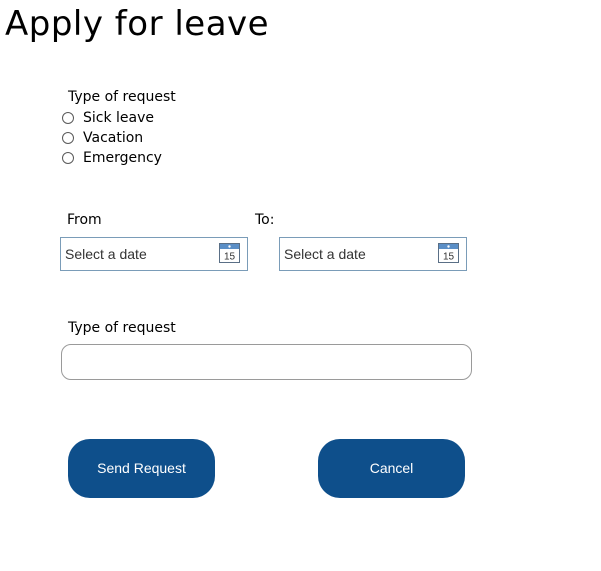  Describe the element at coordinates (106, 254) in the screenshot. I see `from-date-placeholder: Select a date` at that location.